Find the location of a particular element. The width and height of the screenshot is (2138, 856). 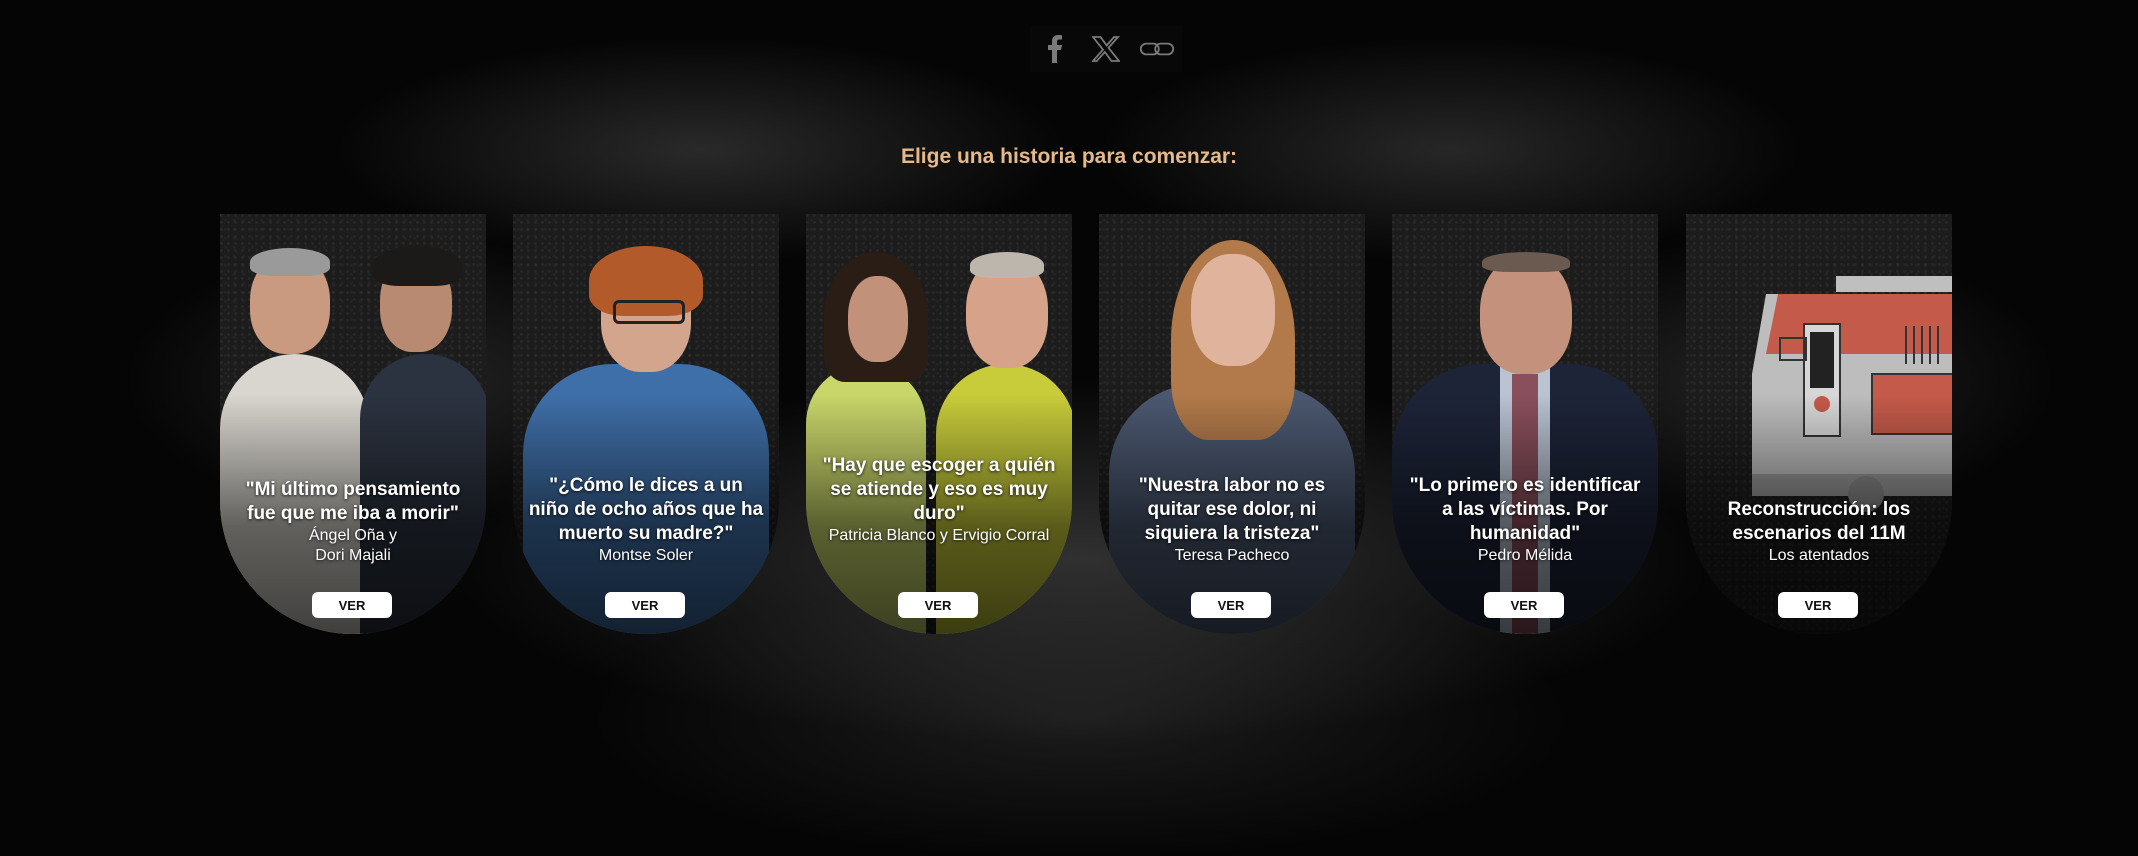

story-names: Los atentados is located at coordinates (1819, 555).